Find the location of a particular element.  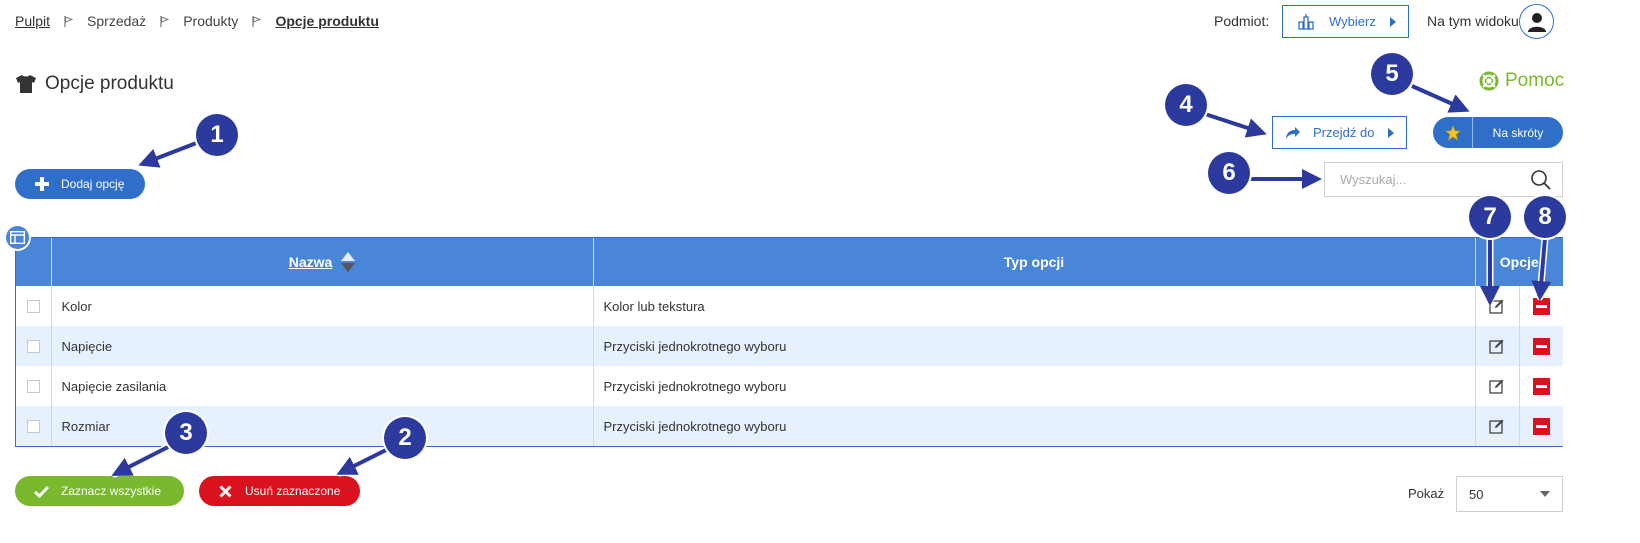

table-row: Rozmiar Przyciski jednokrotnego wyboru is located at coordinates (789, 426).